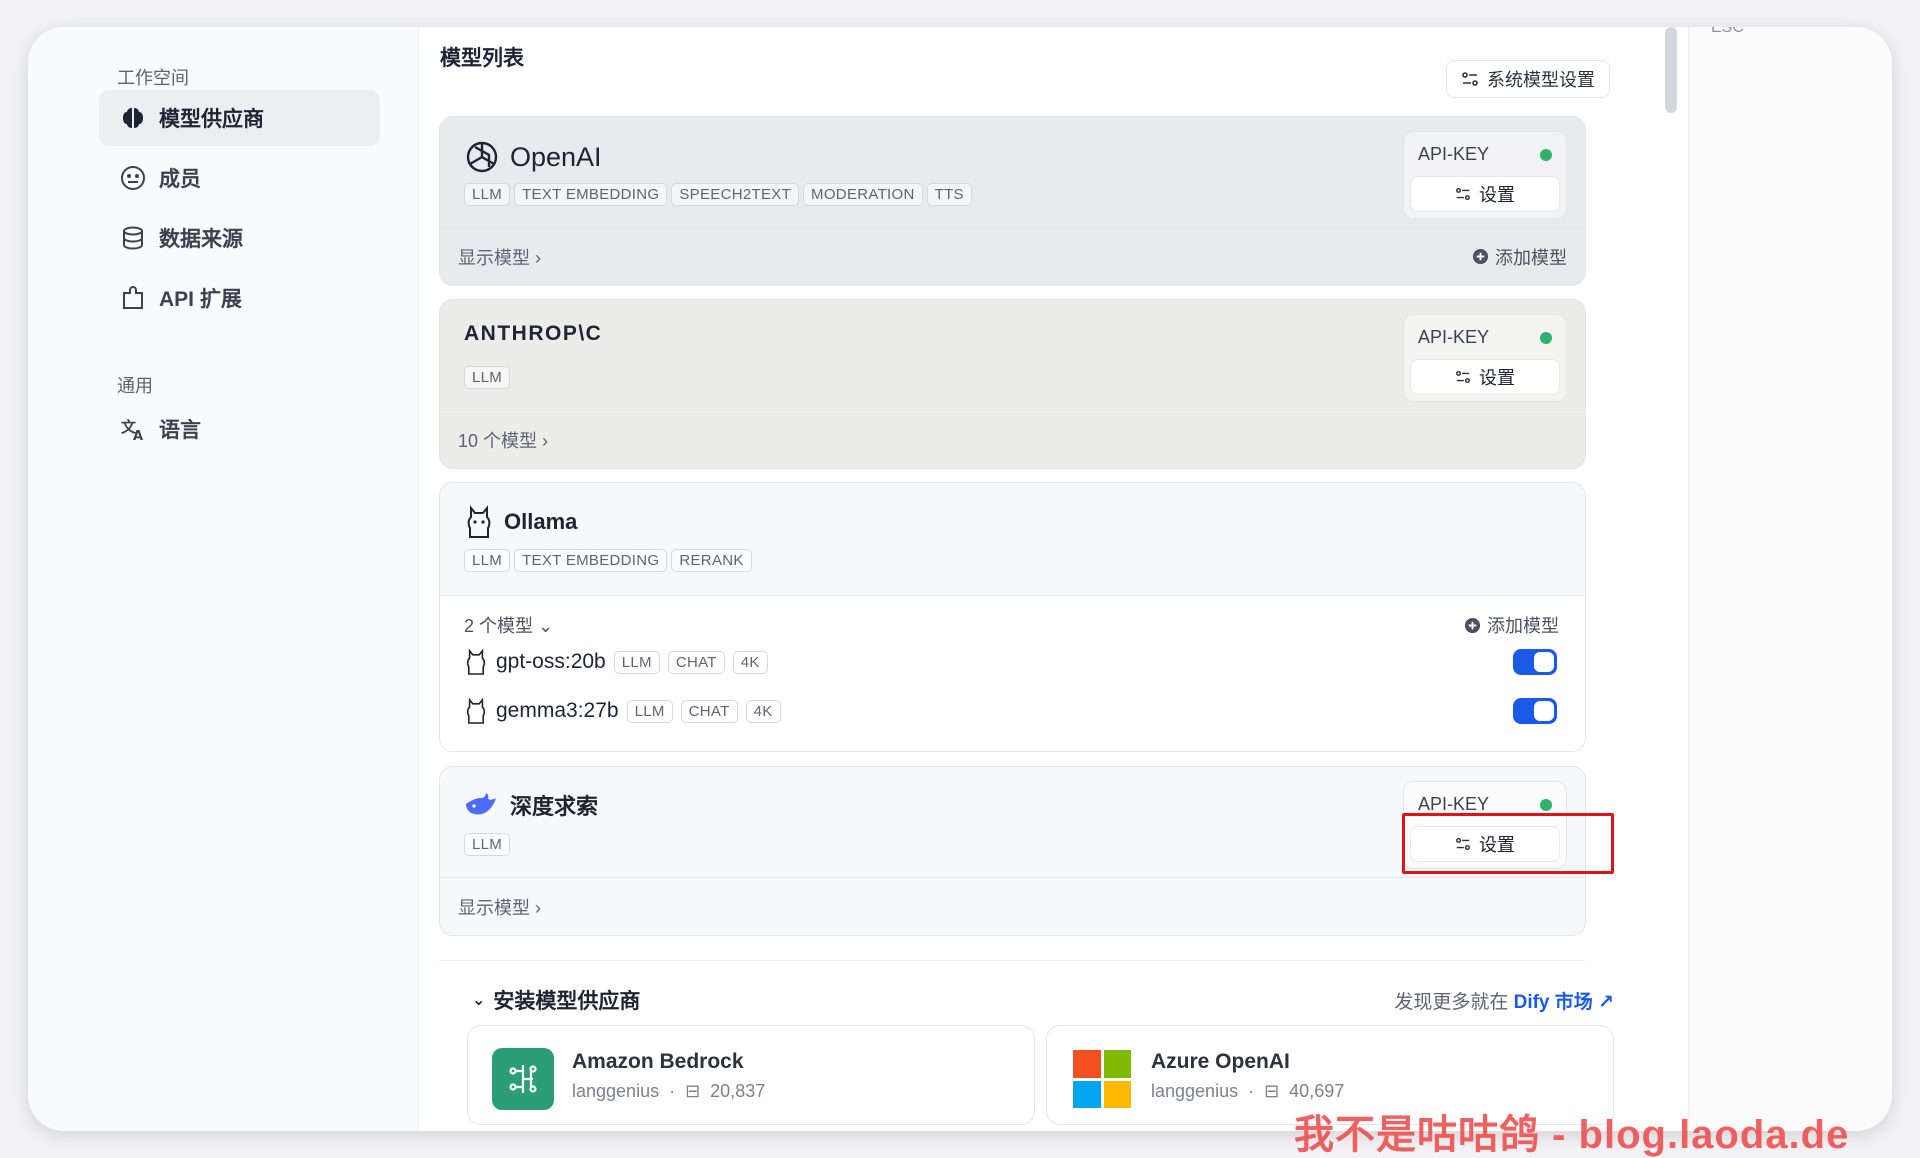 The width and height of the screenshot is (1920, 1158). I want to click on tag: SPEECH2TEXT, so click(735, 194).